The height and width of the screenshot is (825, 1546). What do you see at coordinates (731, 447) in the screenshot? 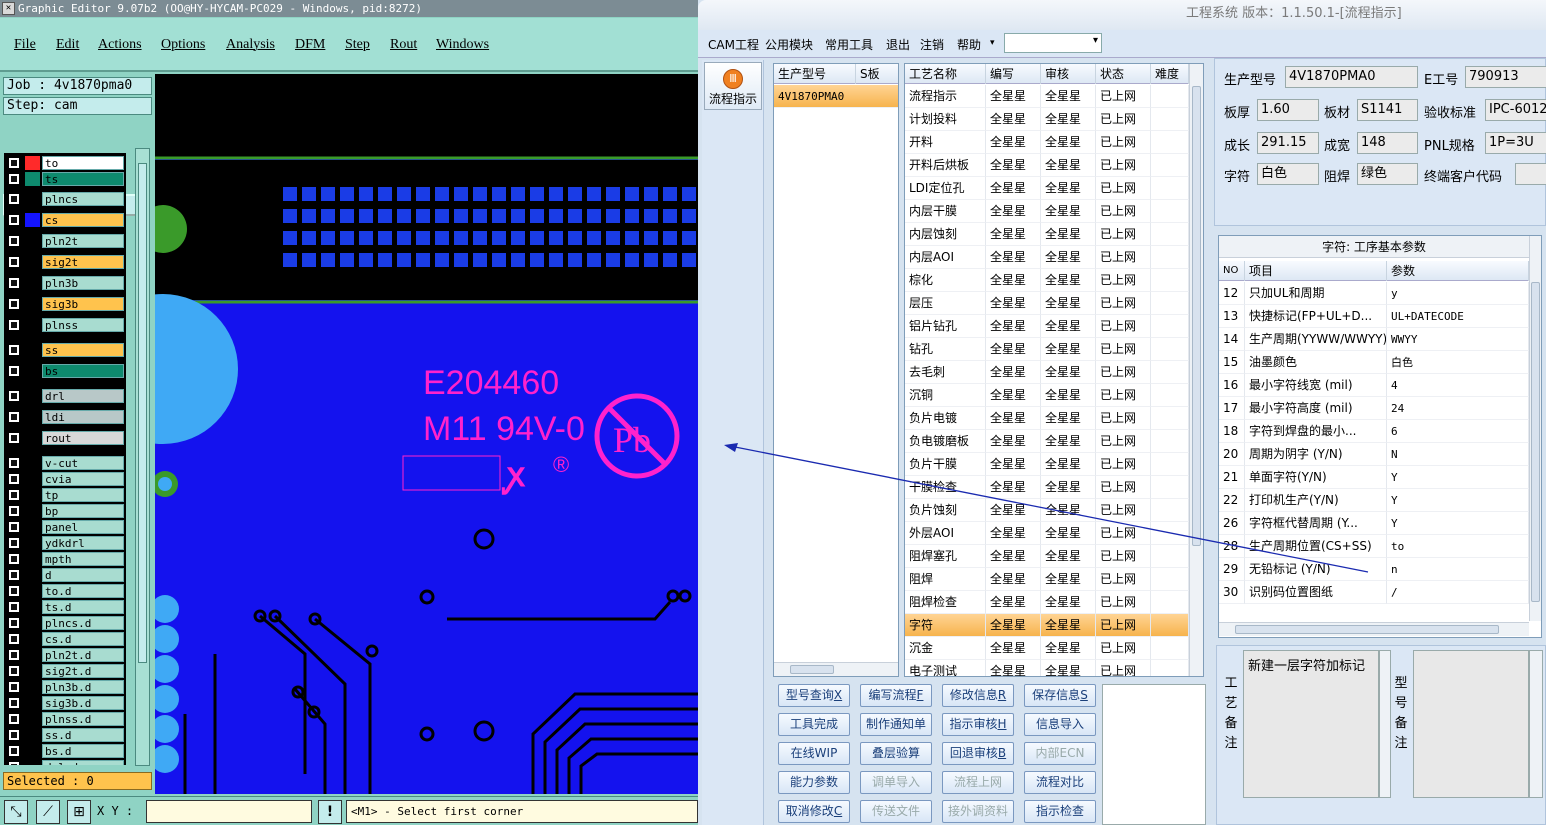
I see `annotation-arrow-head` at bounding box center [731, 447].